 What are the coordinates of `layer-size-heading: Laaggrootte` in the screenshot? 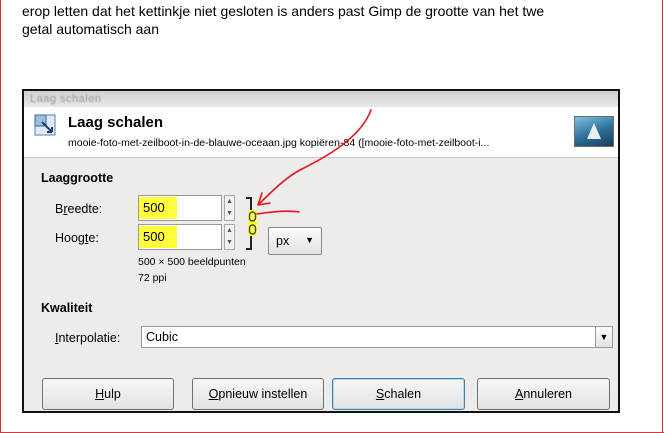 It's located at (77, 178).